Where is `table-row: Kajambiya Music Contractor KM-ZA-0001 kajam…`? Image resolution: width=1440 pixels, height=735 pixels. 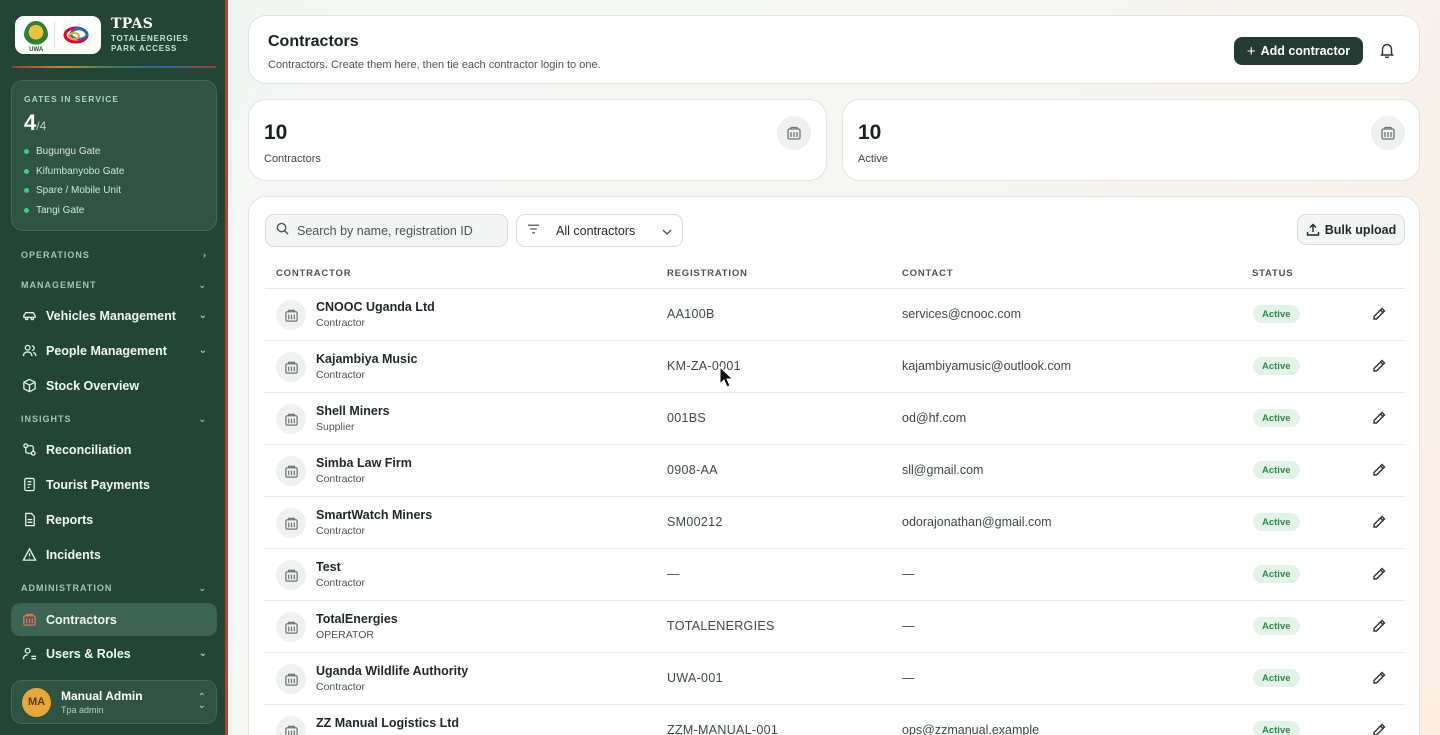 table-row: Kajambiya Music Contractor KM-ZA-0001 kajam… is located at coordinates (835, 367).